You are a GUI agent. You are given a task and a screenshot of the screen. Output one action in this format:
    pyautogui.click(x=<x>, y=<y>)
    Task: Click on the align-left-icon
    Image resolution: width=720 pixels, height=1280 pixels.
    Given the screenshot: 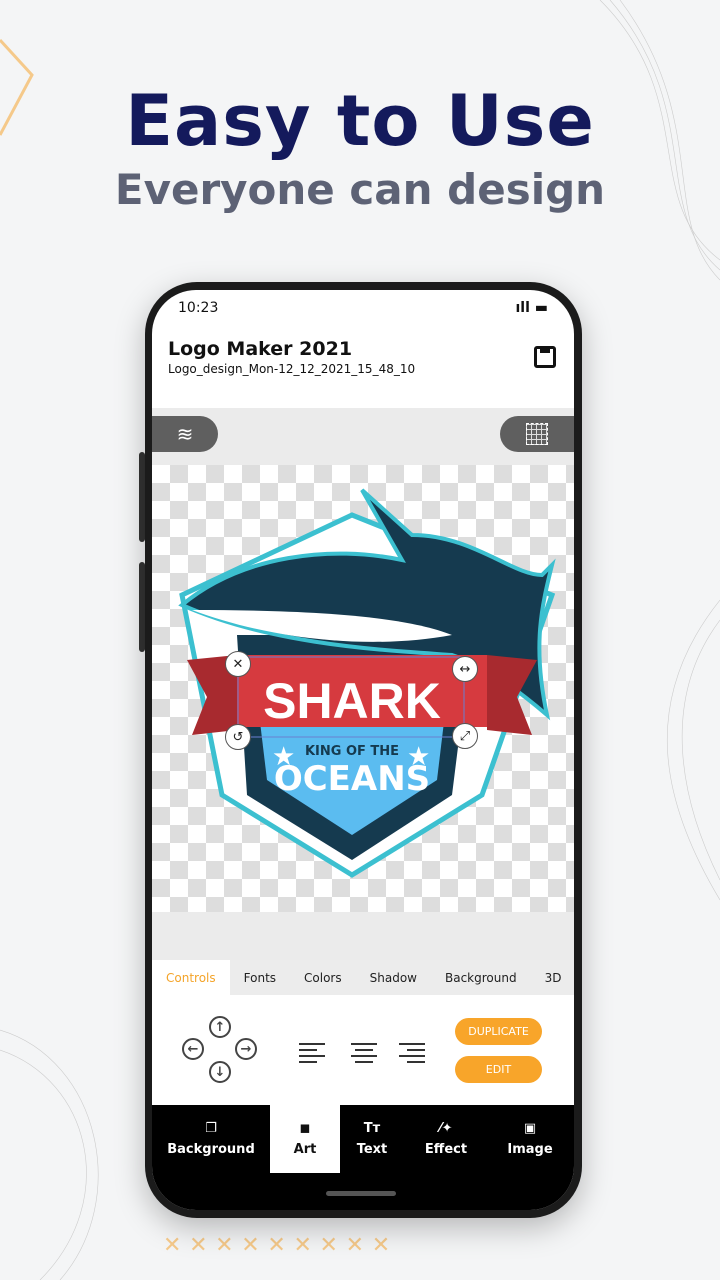 What is the action you would take?
    pyautogui.click(x=312, y=1055)
    